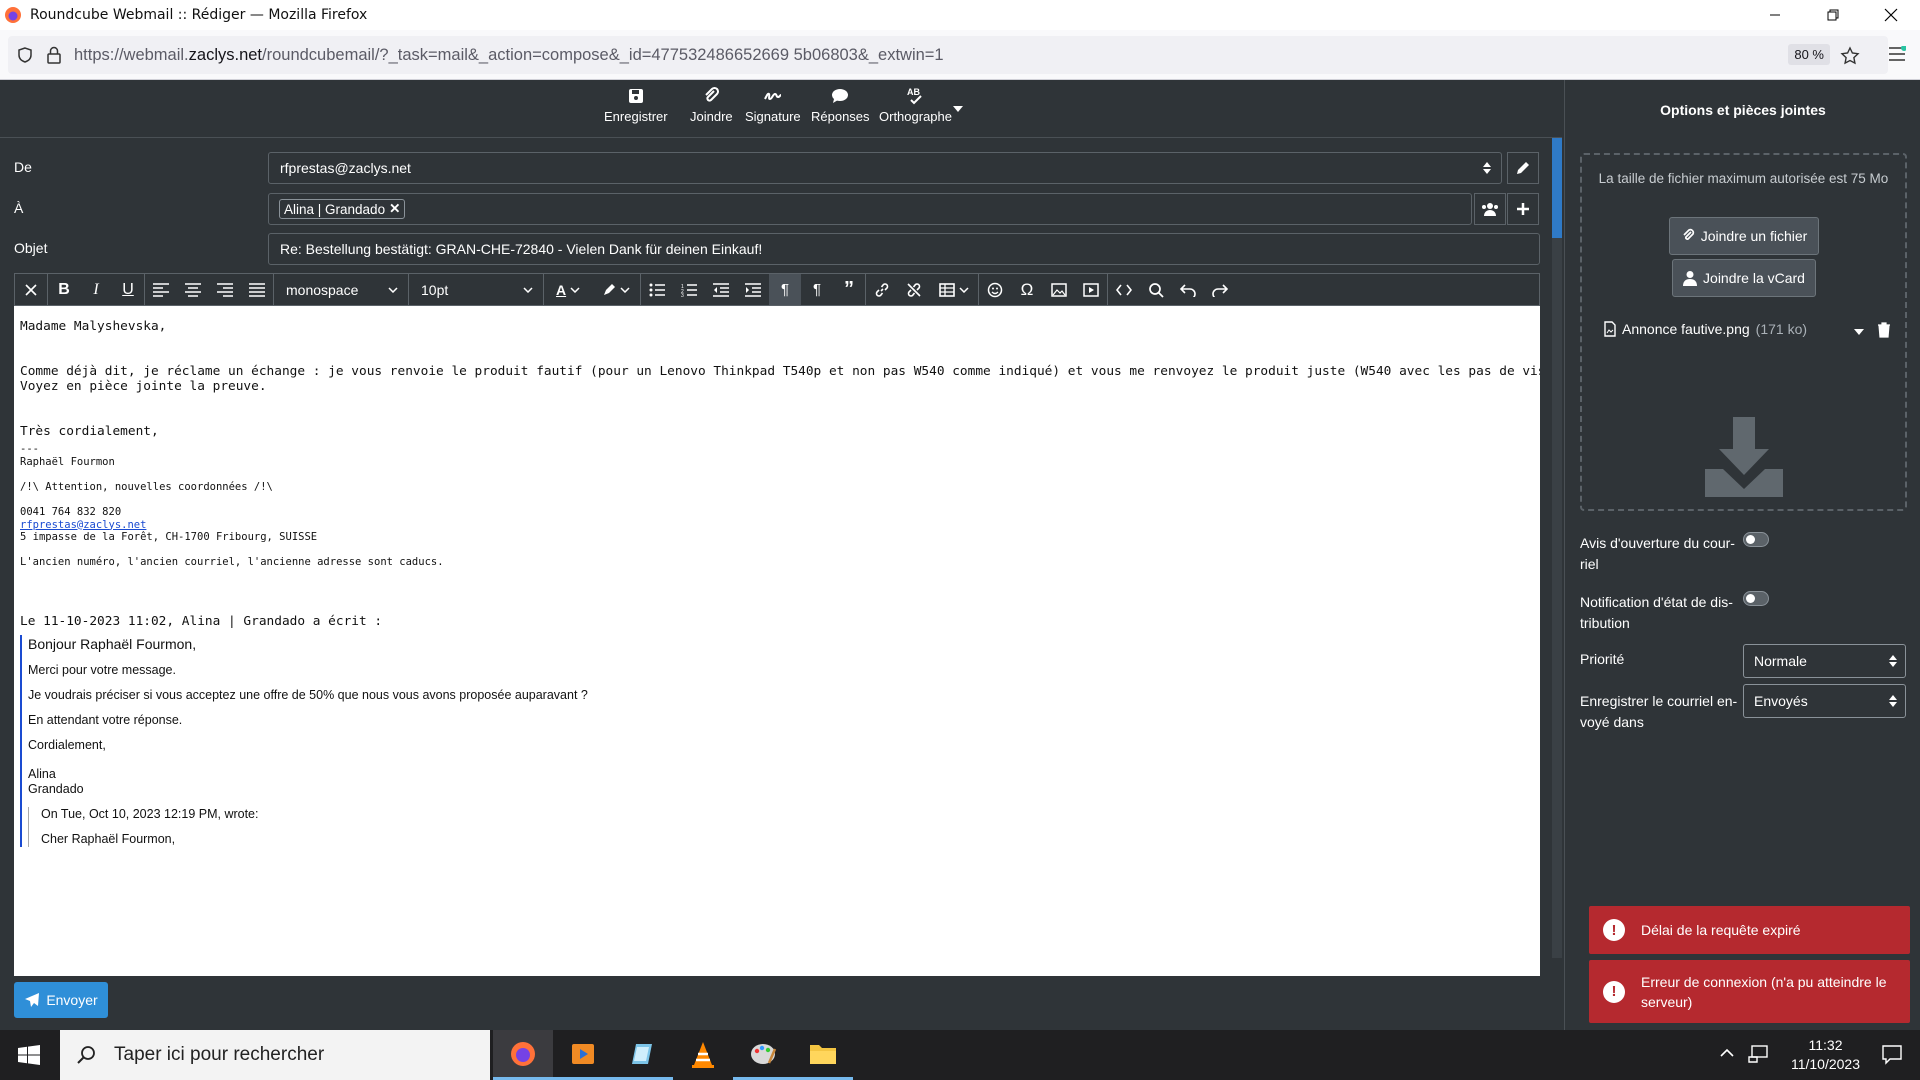  What do you see at coordinates (913, 92) in the screenshot?
I see `svg-text: AB` at bounding box center [913, 92].